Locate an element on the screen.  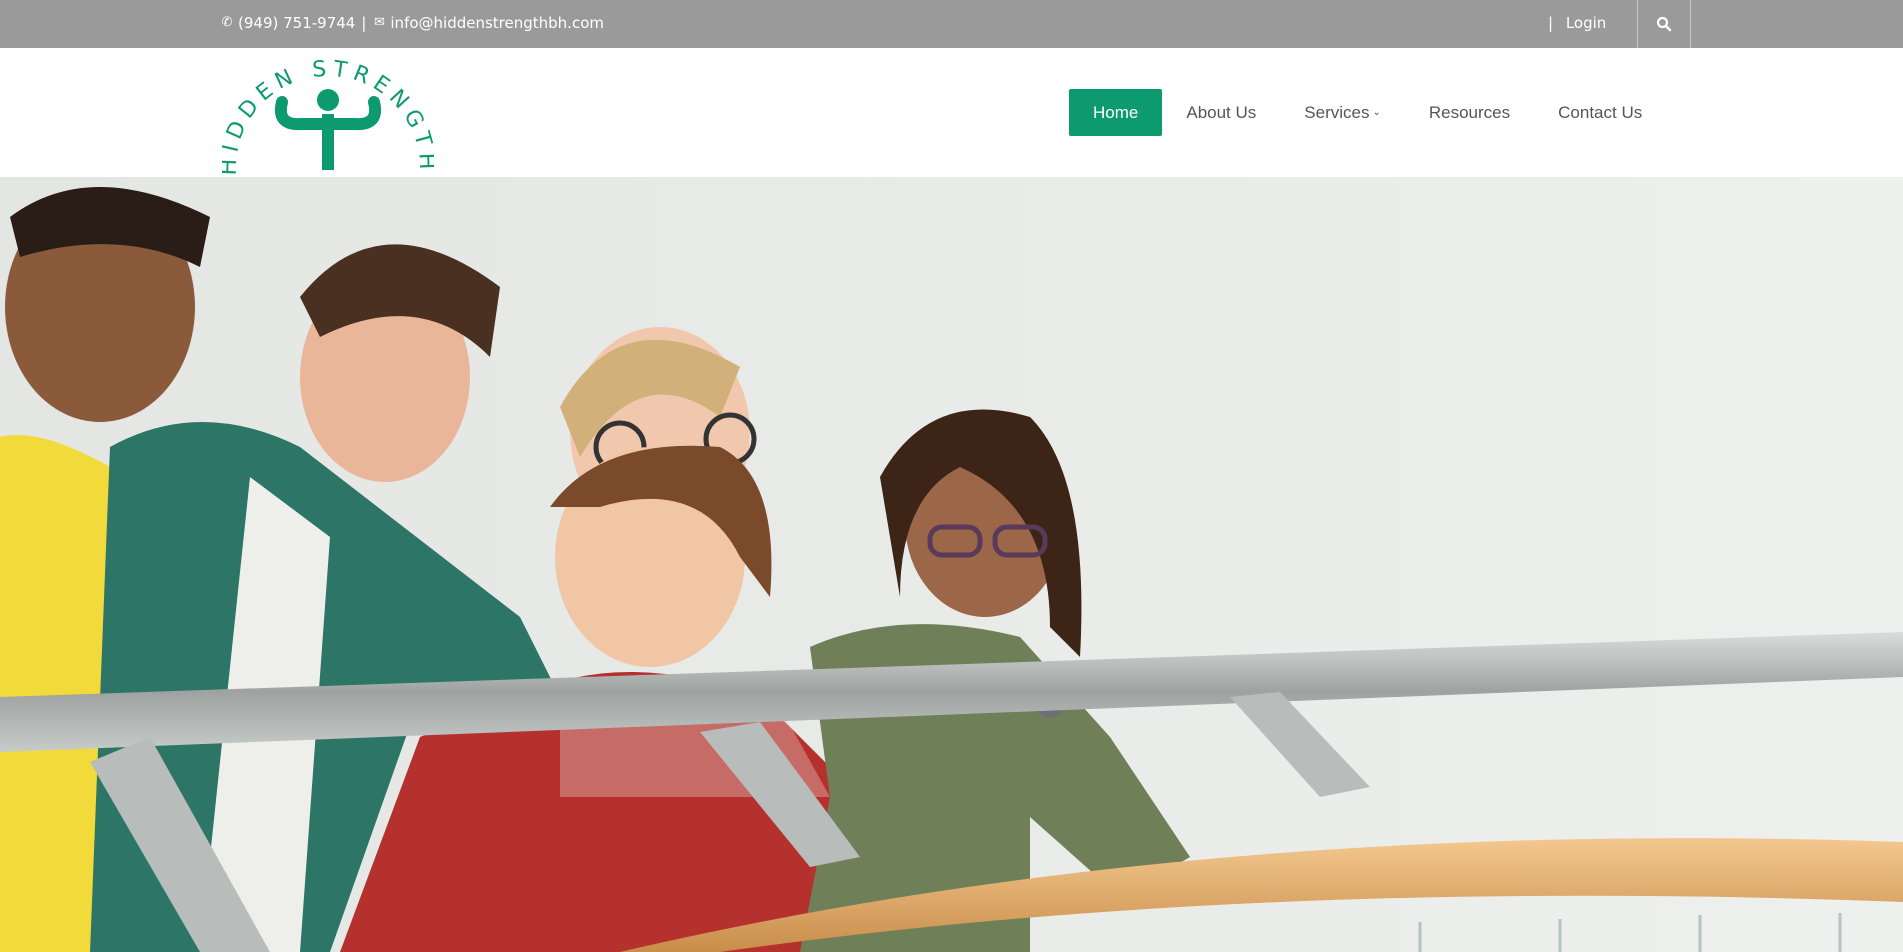
login-area: | Login is located at coordinates (1577, 23).